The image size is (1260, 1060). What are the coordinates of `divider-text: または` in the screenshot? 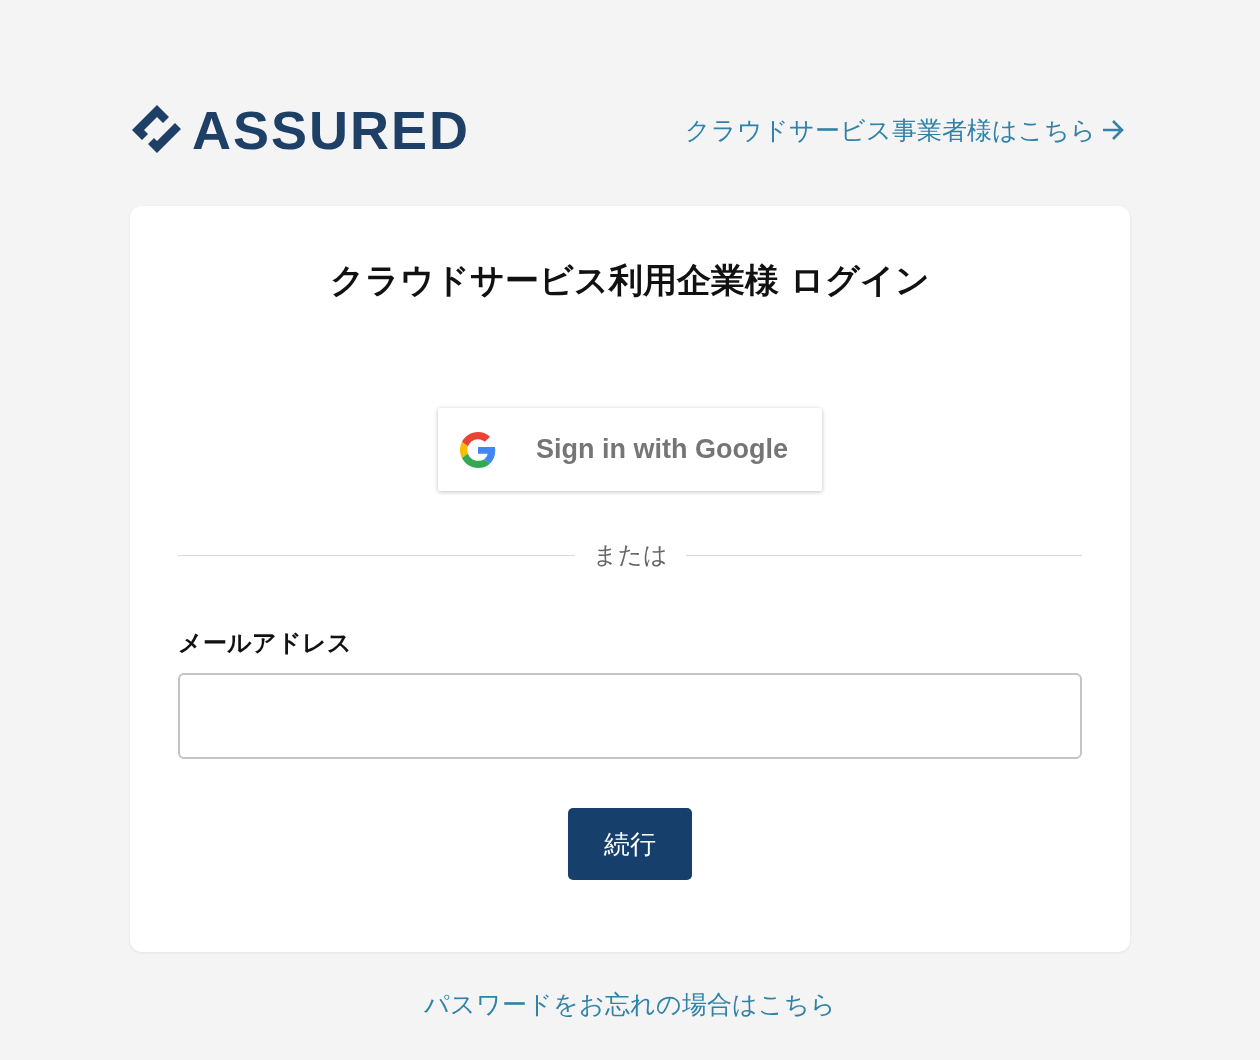 It's located at (630, 555).